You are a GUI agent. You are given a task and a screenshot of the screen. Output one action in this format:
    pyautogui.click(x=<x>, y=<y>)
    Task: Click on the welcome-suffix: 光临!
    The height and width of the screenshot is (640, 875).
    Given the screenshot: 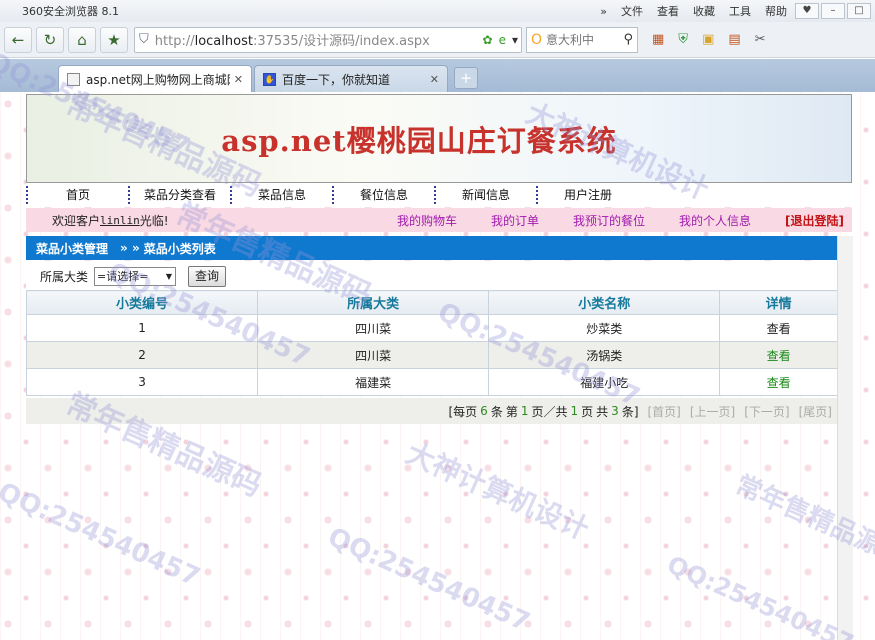 What is the action you would take?
    pyautogui.click(x=154, y=220)
    